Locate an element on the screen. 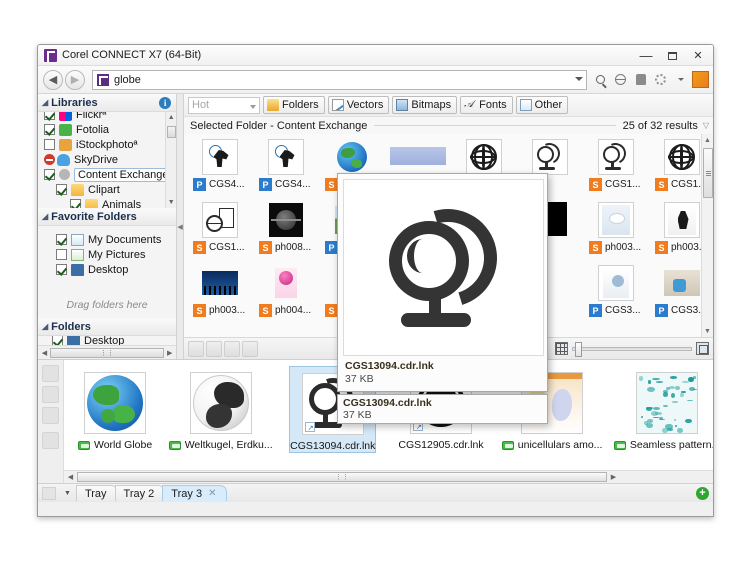  tray-export-icon is located at coordinates (50, 373).